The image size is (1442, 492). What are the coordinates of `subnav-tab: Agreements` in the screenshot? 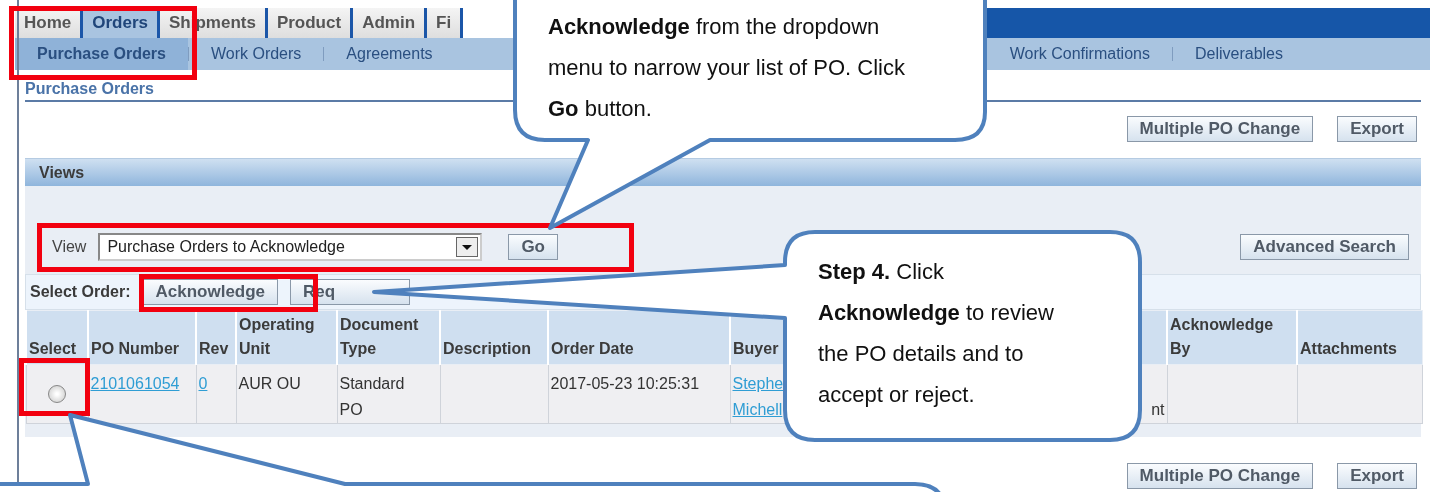 It's located at (389, 54).